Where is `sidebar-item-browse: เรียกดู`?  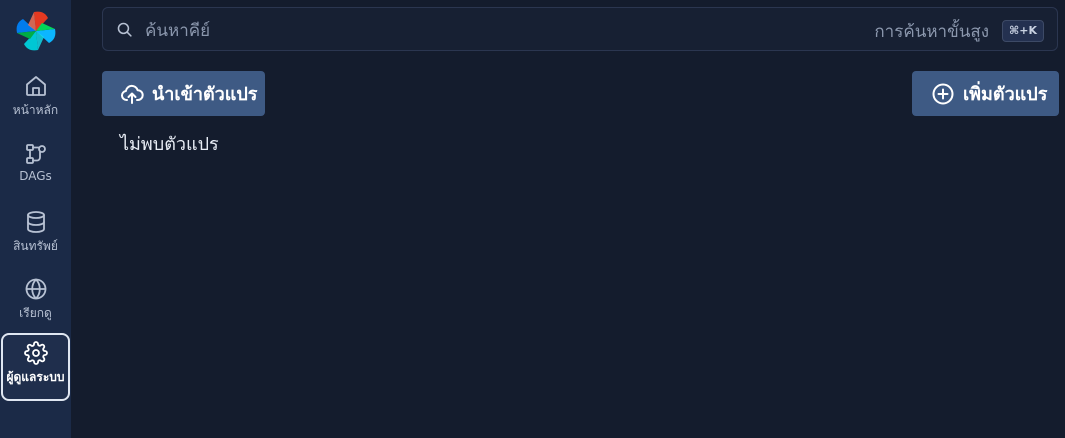
sidebar-item-browse: เรียกดู is located at coordinates (35, 305).